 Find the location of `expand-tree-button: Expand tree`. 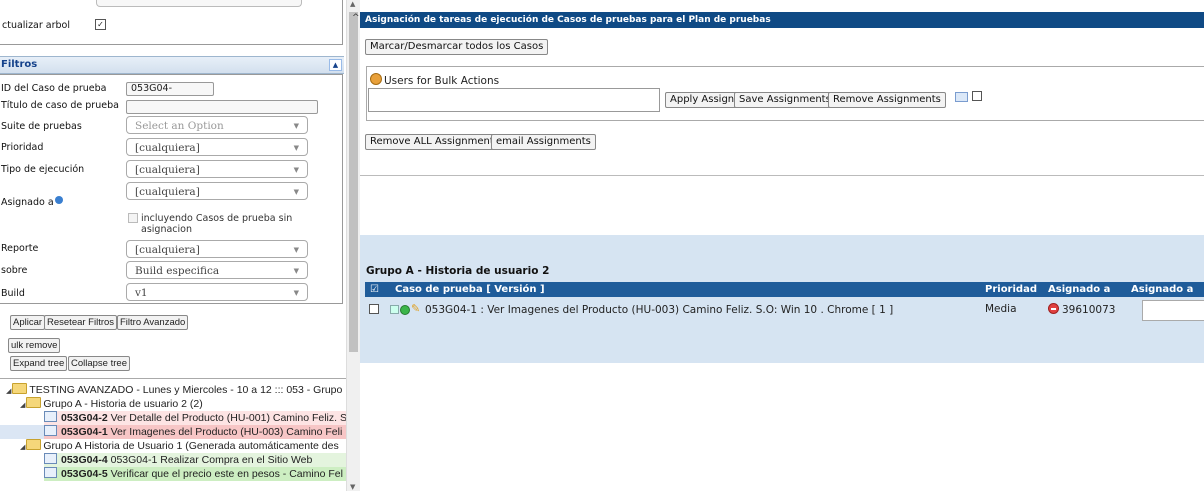

expand-tree-button: Expand tree is located at coordinates (39, 363).